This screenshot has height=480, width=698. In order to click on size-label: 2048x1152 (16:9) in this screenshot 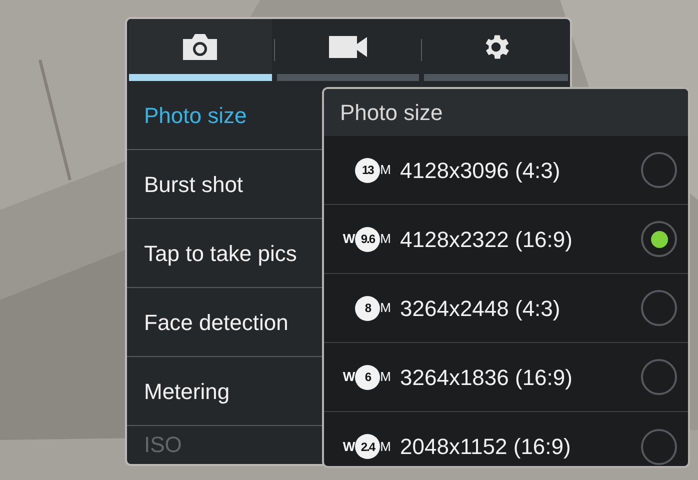, I will do `click(486, 447)`.